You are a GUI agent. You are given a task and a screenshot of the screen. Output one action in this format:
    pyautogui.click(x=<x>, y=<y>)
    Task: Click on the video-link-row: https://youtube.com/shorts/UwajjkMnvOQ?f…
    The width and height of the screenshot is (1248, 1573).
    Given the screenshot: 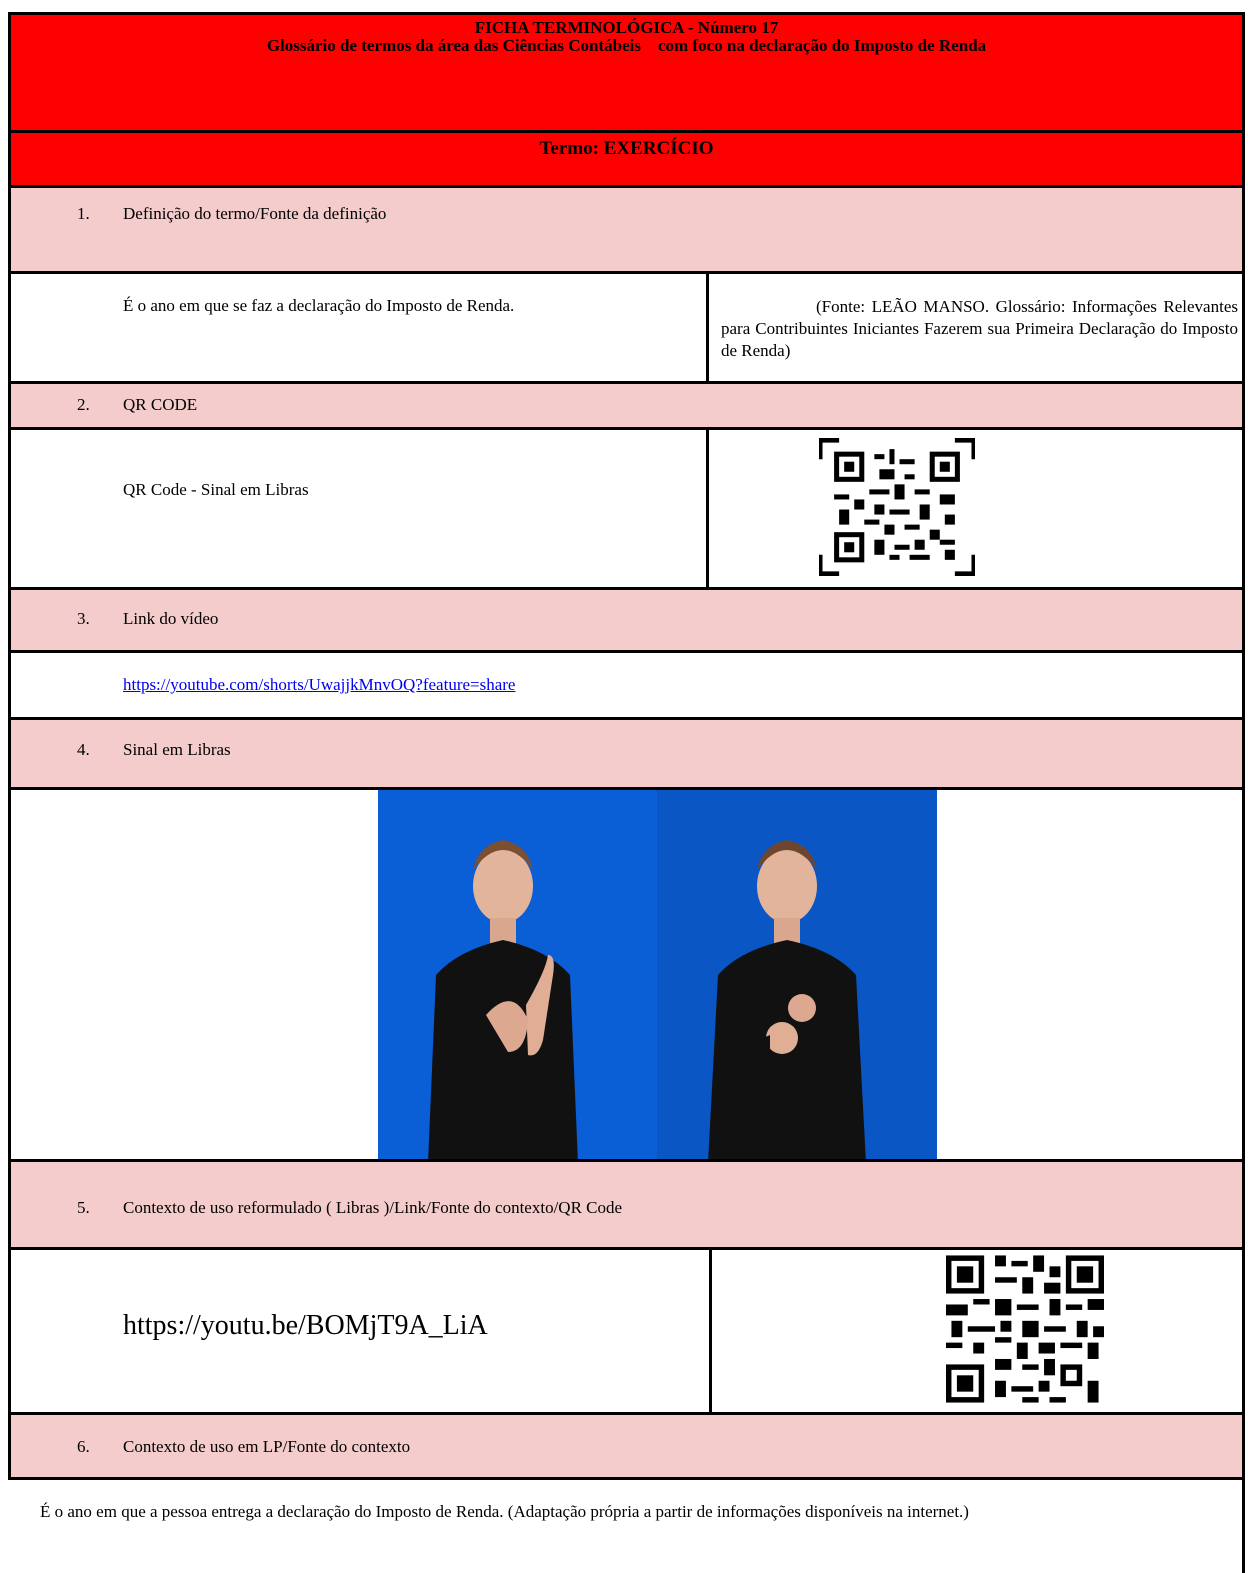 What is the action you would take?
    pyautogui.click(x=626, y=683)
    